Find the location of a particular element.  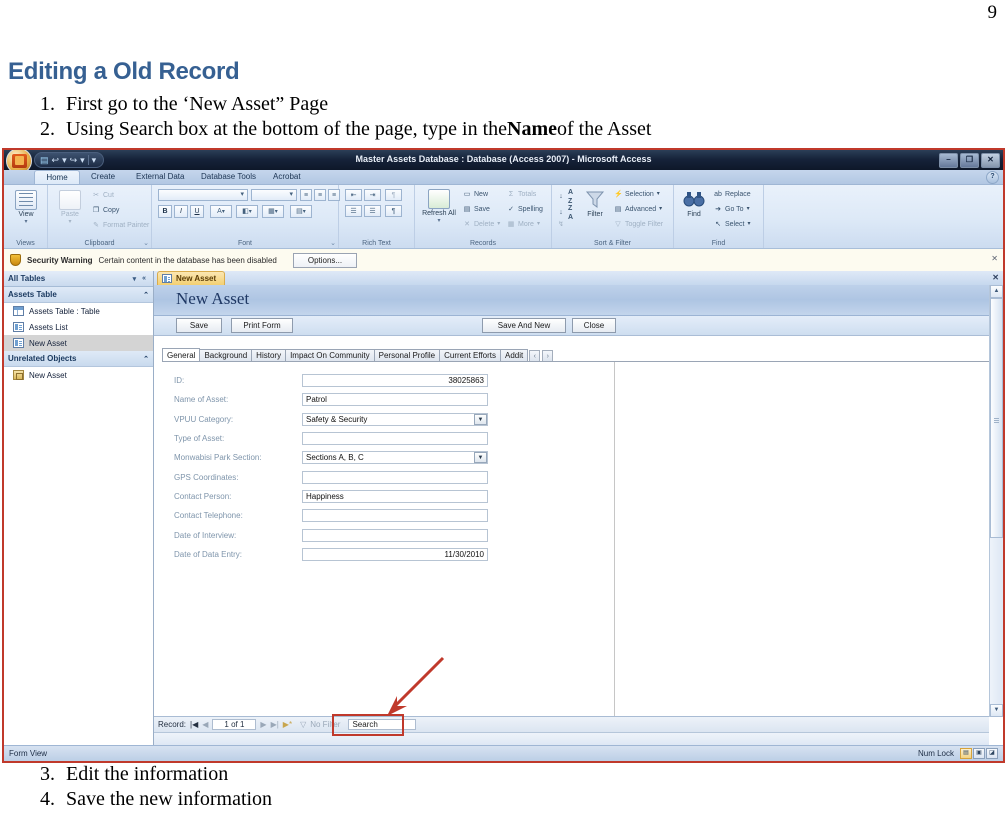

horizontal-scrollbar is located at coordinates (571, 739).